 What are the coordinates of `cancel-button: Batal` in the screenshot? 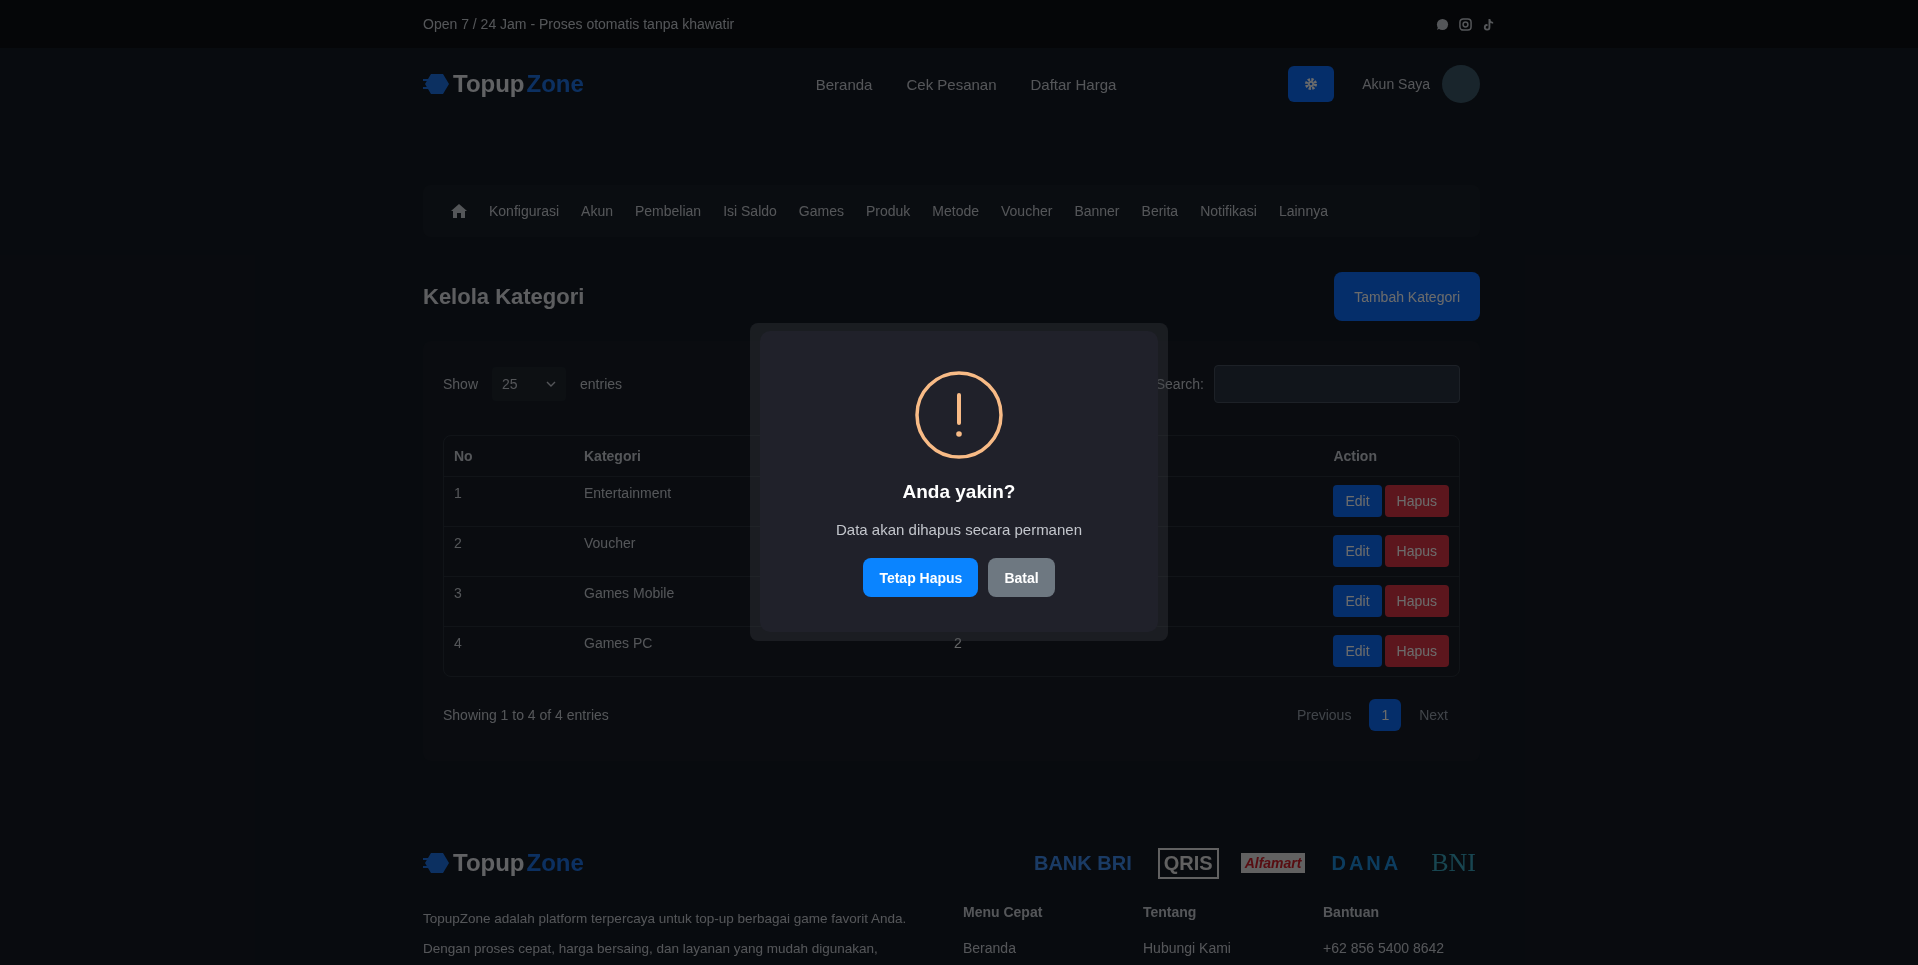 It's located at (1021, 577).